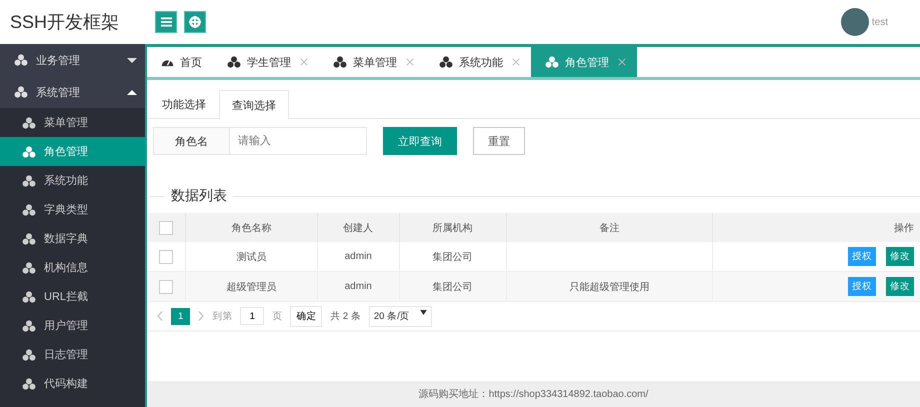 The height and width of the screenshot is (407, 920). Describe the element at coordinates (816, 227) in the screenshot. I see `column-header: 操作` at that location.